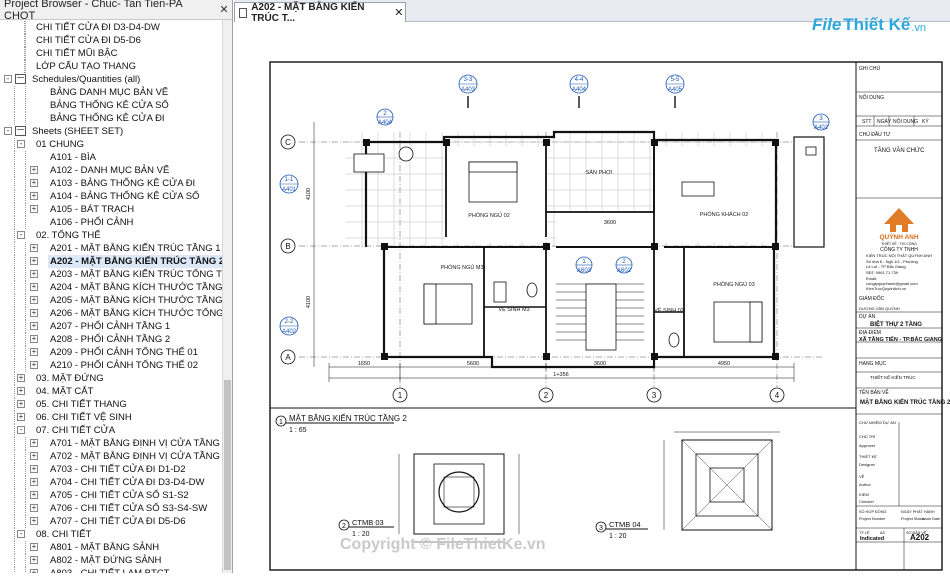 The width and height of the screenshot is (950, 578). What do you see at coordinates (135, 352) in the screenshot?
I see `tree-item: A209 - PHỐI CẢNH TỔNG THỂ 01` at bounding box center [135, 352].